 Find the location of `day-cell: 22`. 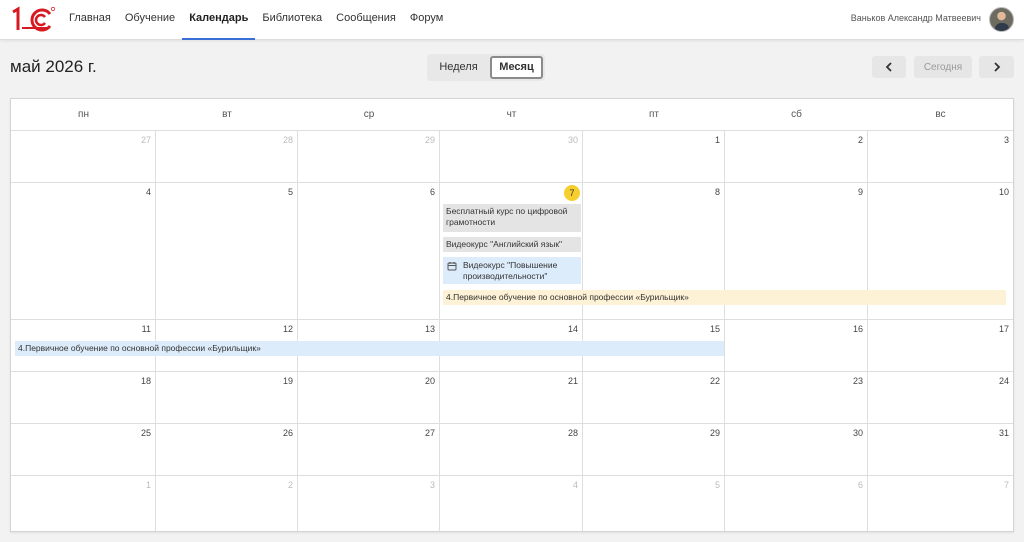

day-cell: 22 is located at coordinates (654, 397).